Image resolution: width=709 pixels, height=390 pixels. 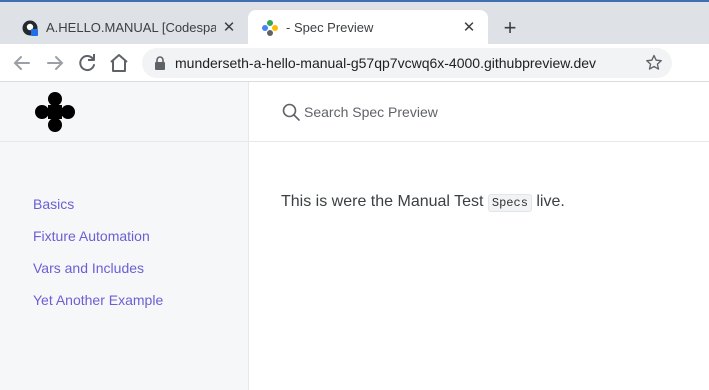 I want to click on tab-spec-preview: - Spec Preview ✕, so click(x=368, y=28).